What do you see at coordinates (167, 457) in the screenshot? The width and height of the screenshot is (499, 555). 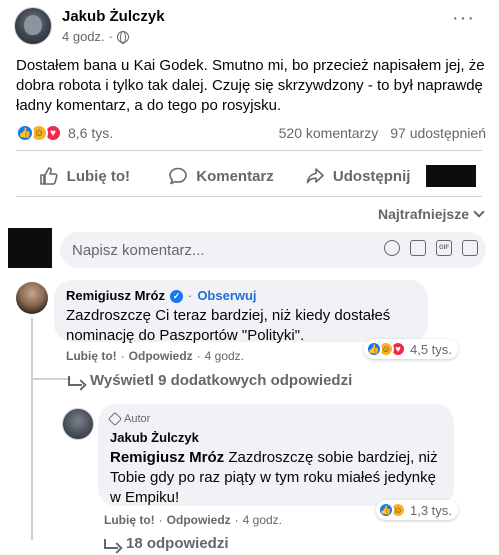 I see `tagged-user-link: Remigiusz Mróz` at bounding box center [167, 457].